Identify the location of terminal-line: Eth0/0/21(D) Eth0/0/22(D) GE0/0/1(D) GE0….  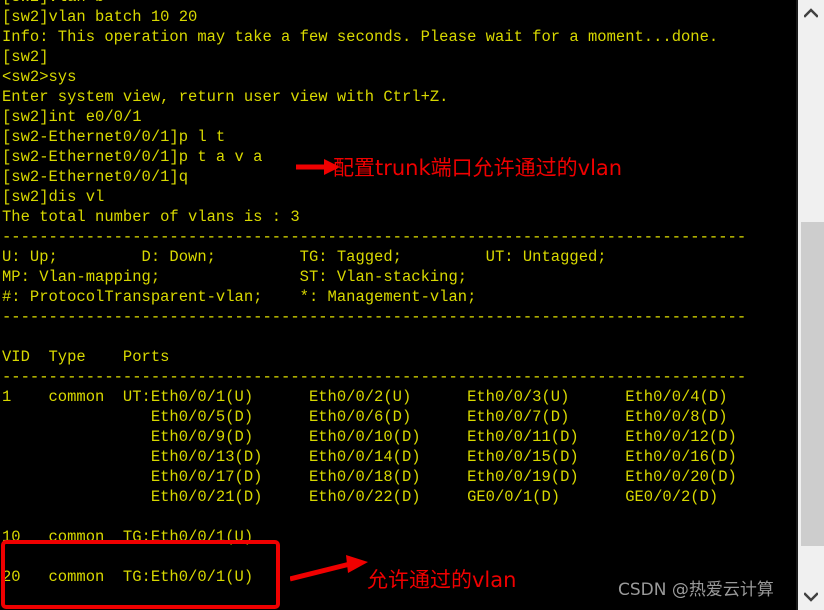
(360, 497).